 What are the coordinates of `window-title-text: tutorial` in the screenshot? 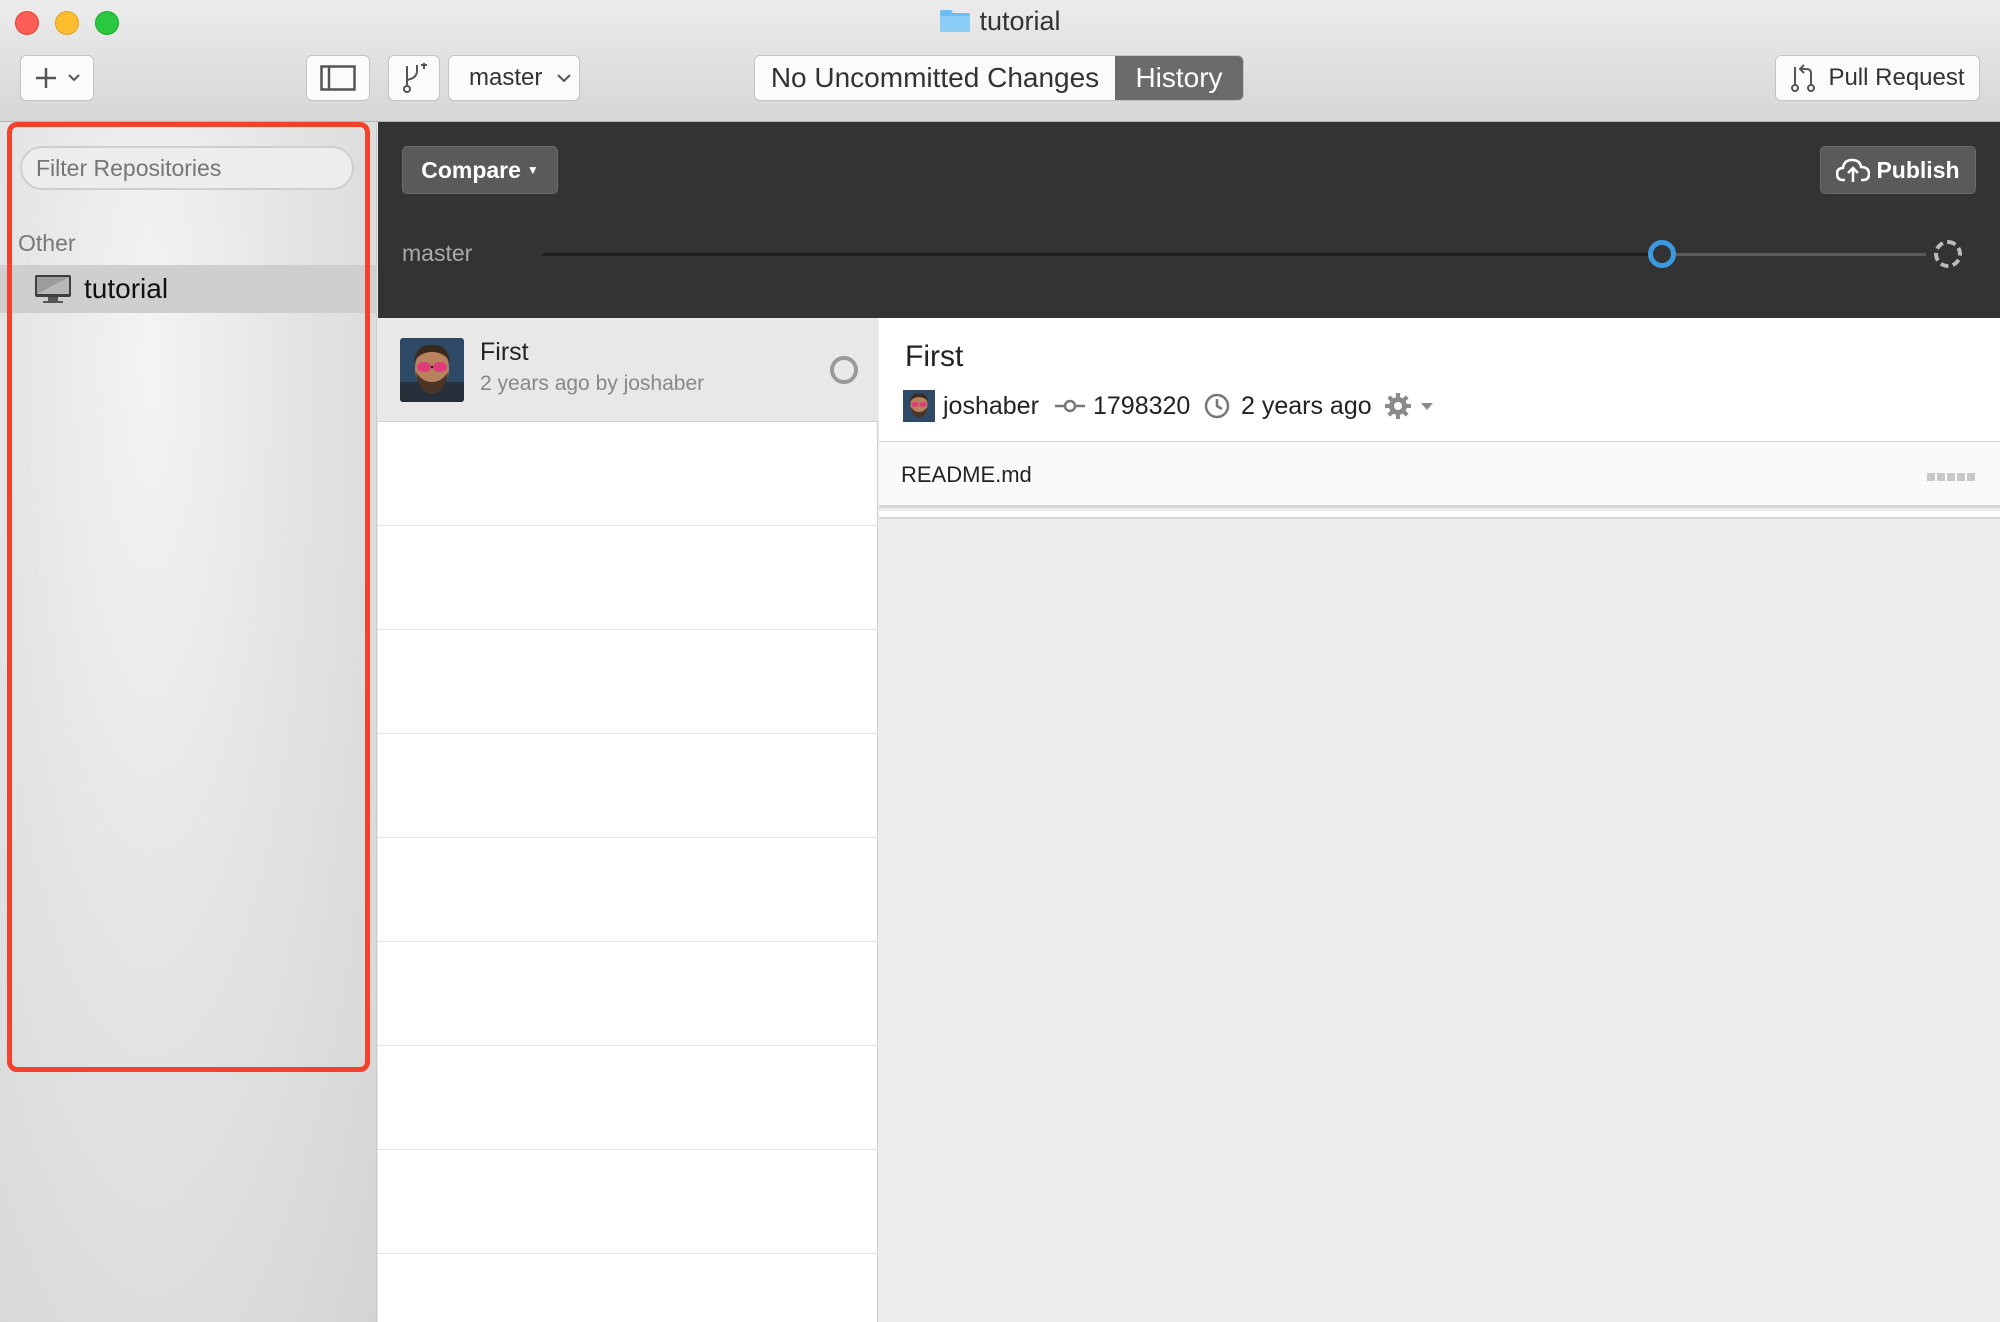 It's located at (1020, 21).